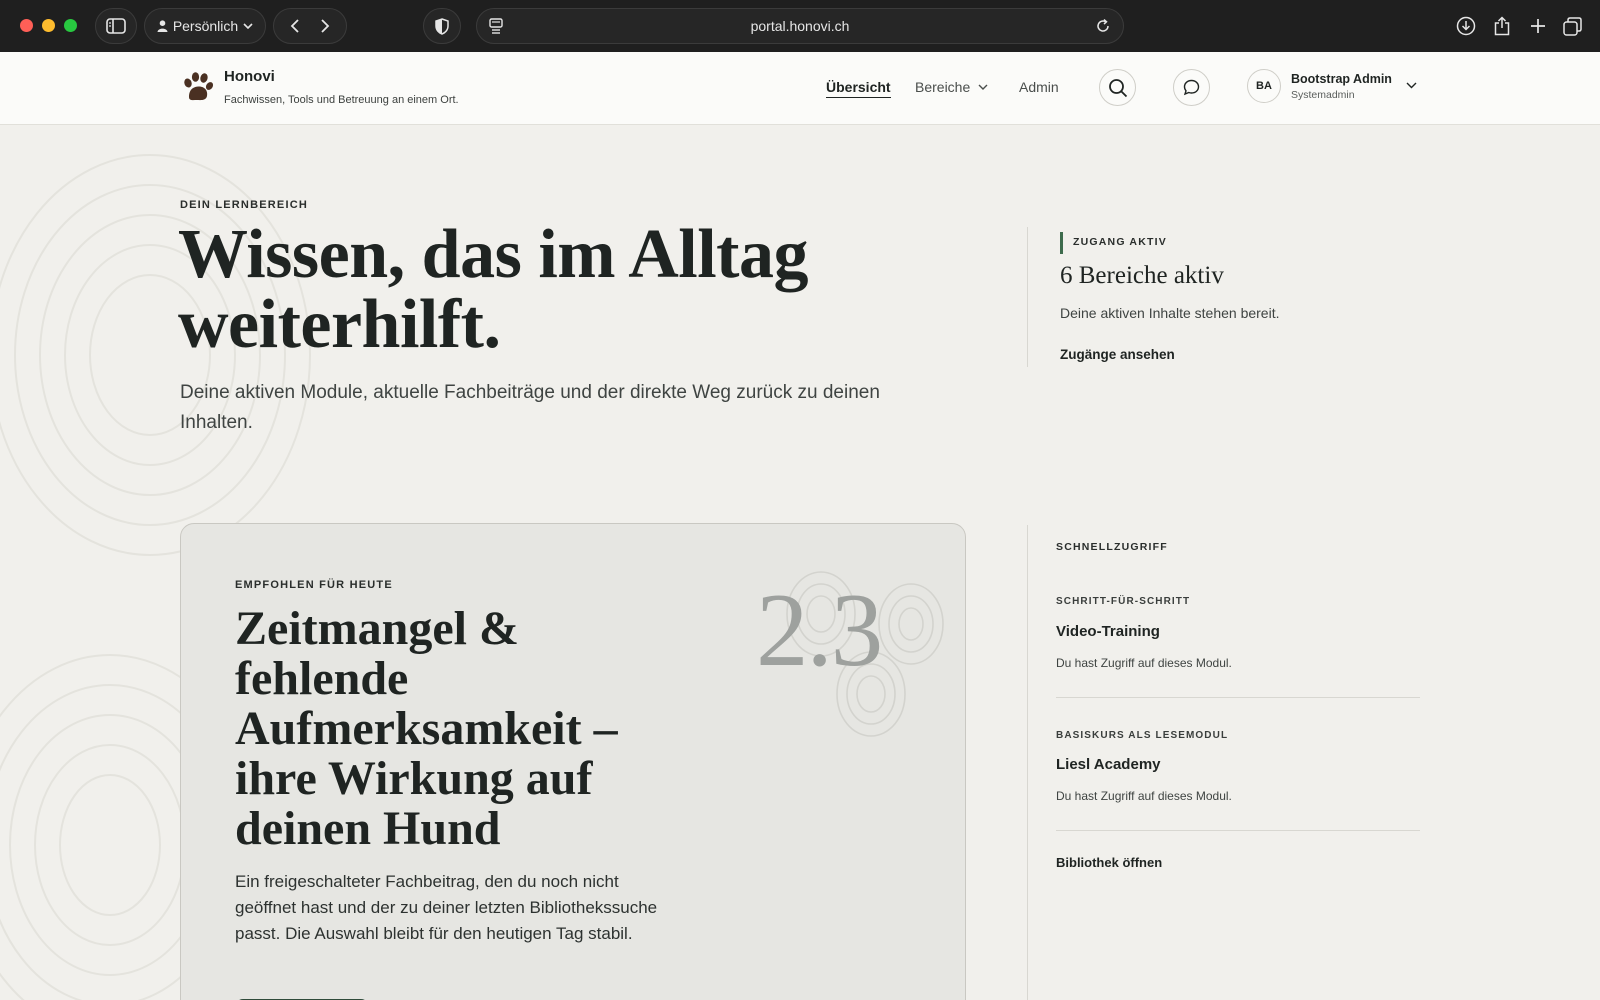  Describe the element at coordinates (1117, 354) in the screenshot. I see `view-access-link: Zugänge ansehen` at that location.